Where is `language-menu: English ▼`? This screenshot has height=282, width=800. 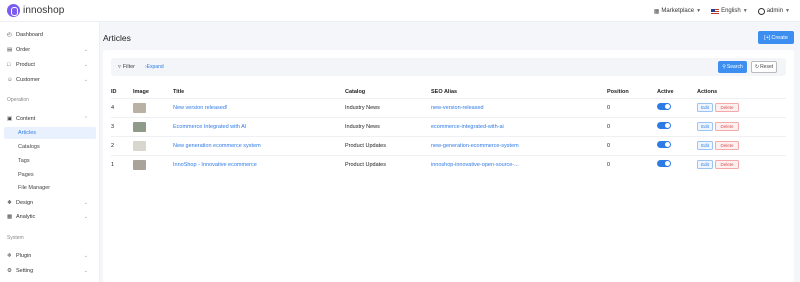 language-menu: English ▼ is located at coordinates (729, 11).